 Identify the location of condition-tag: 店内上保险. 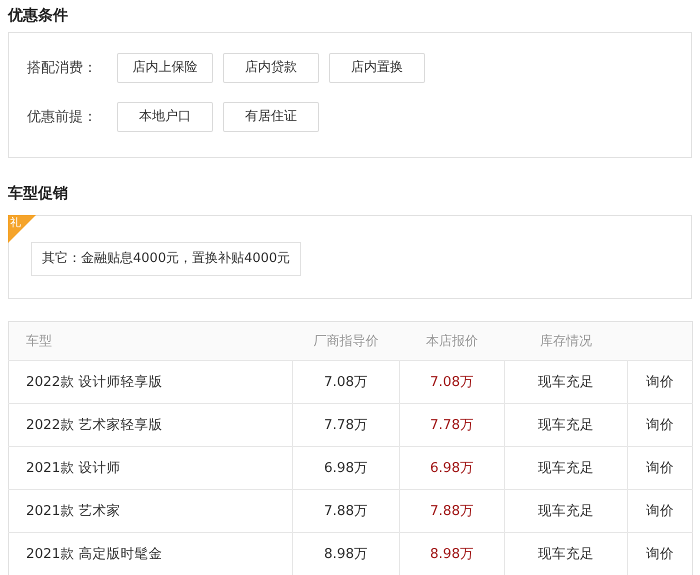
(165, 68).